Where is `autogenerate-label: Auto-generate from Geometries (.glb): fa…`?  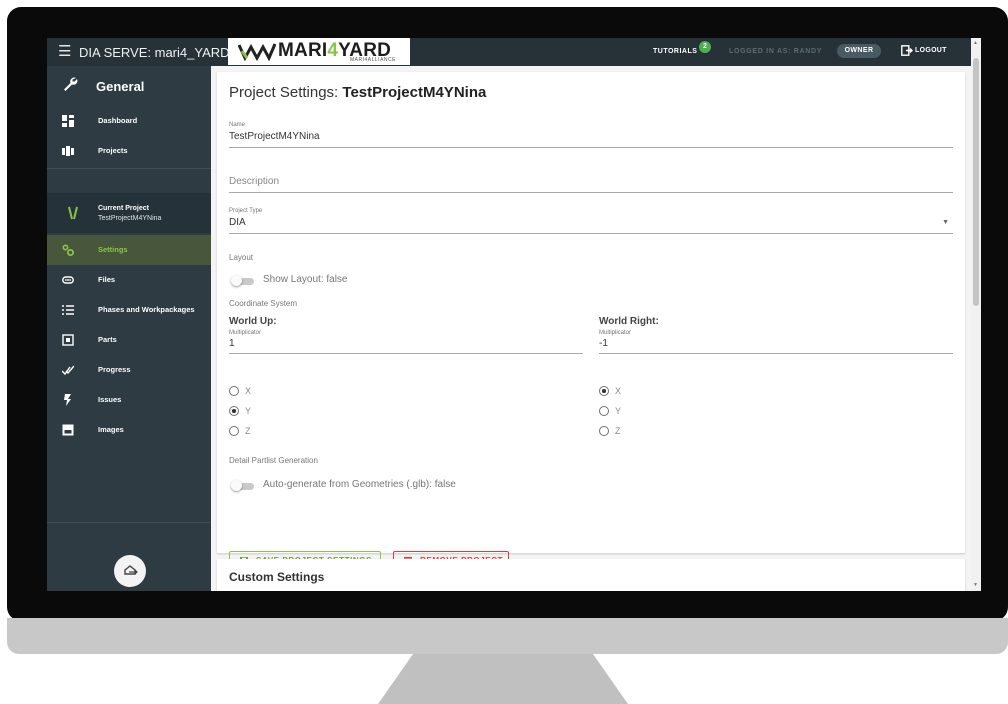 autogenerate-label: Auto-generate from Geometries (.glb): fa… is located at coordinates (359, 484).